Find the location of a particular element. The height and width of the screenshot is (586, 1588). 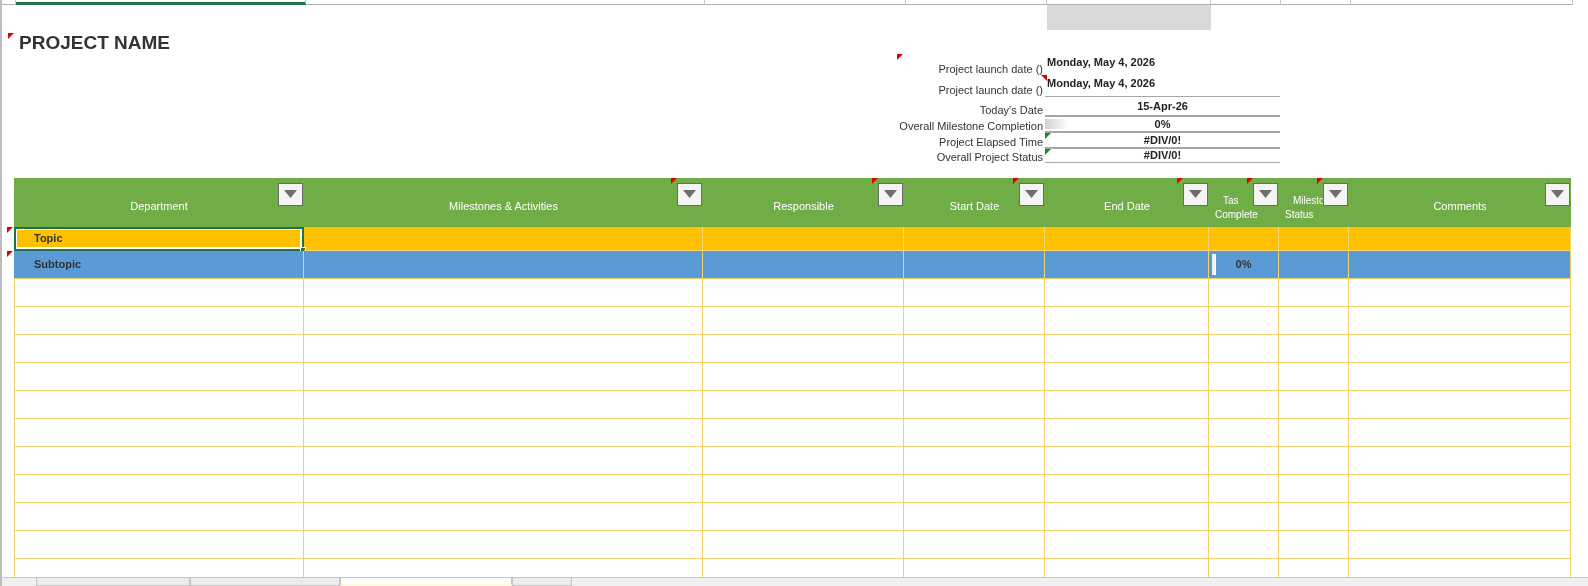

table-cell: Subtopic is located at coordinates (159, 264).